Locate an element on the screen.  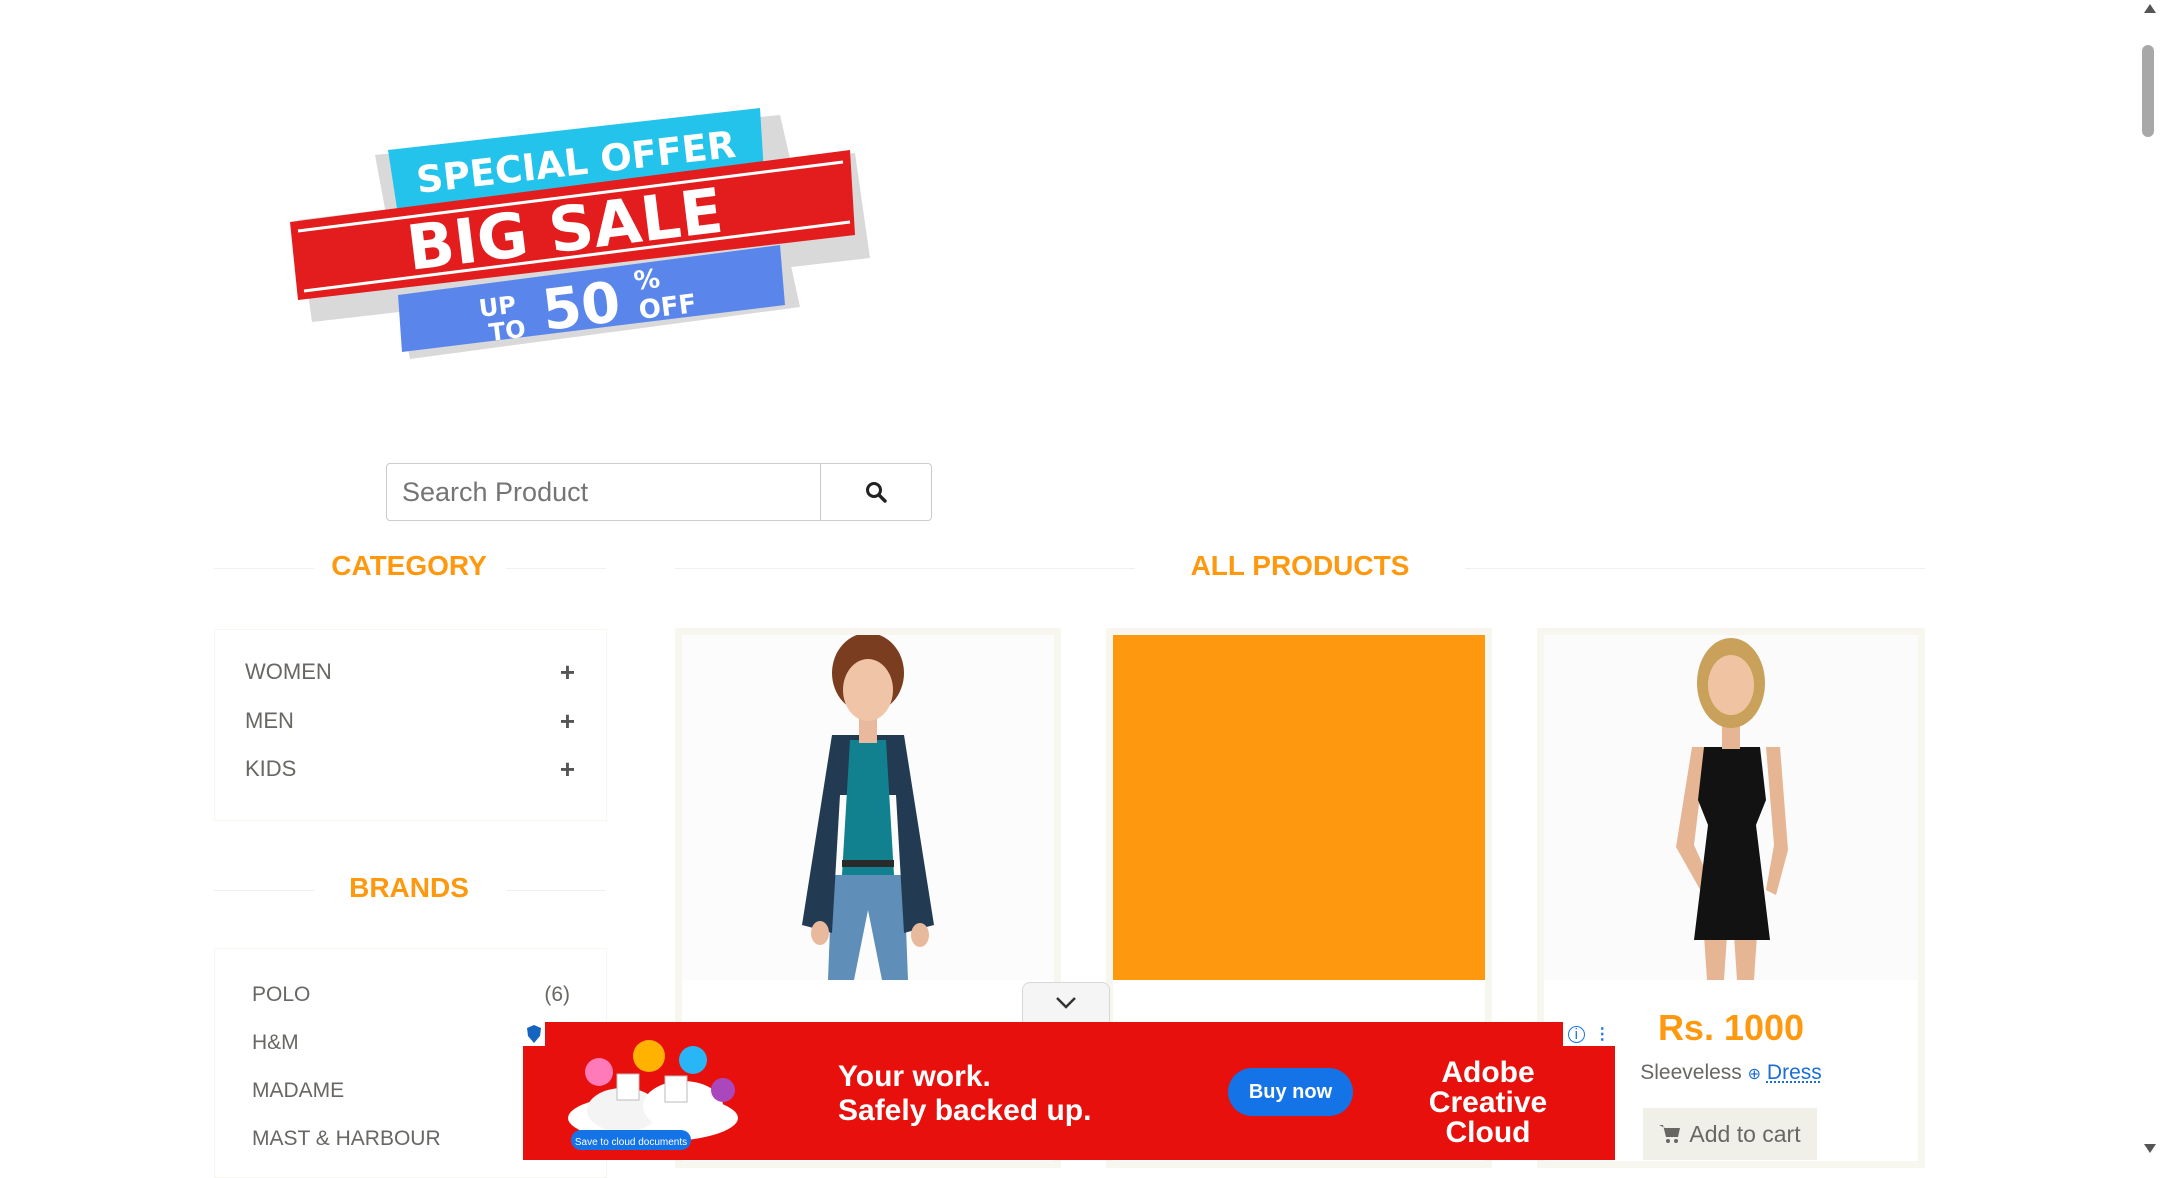
add-to-cart-label: Add to cart is located at coordinates (1745, 1133).